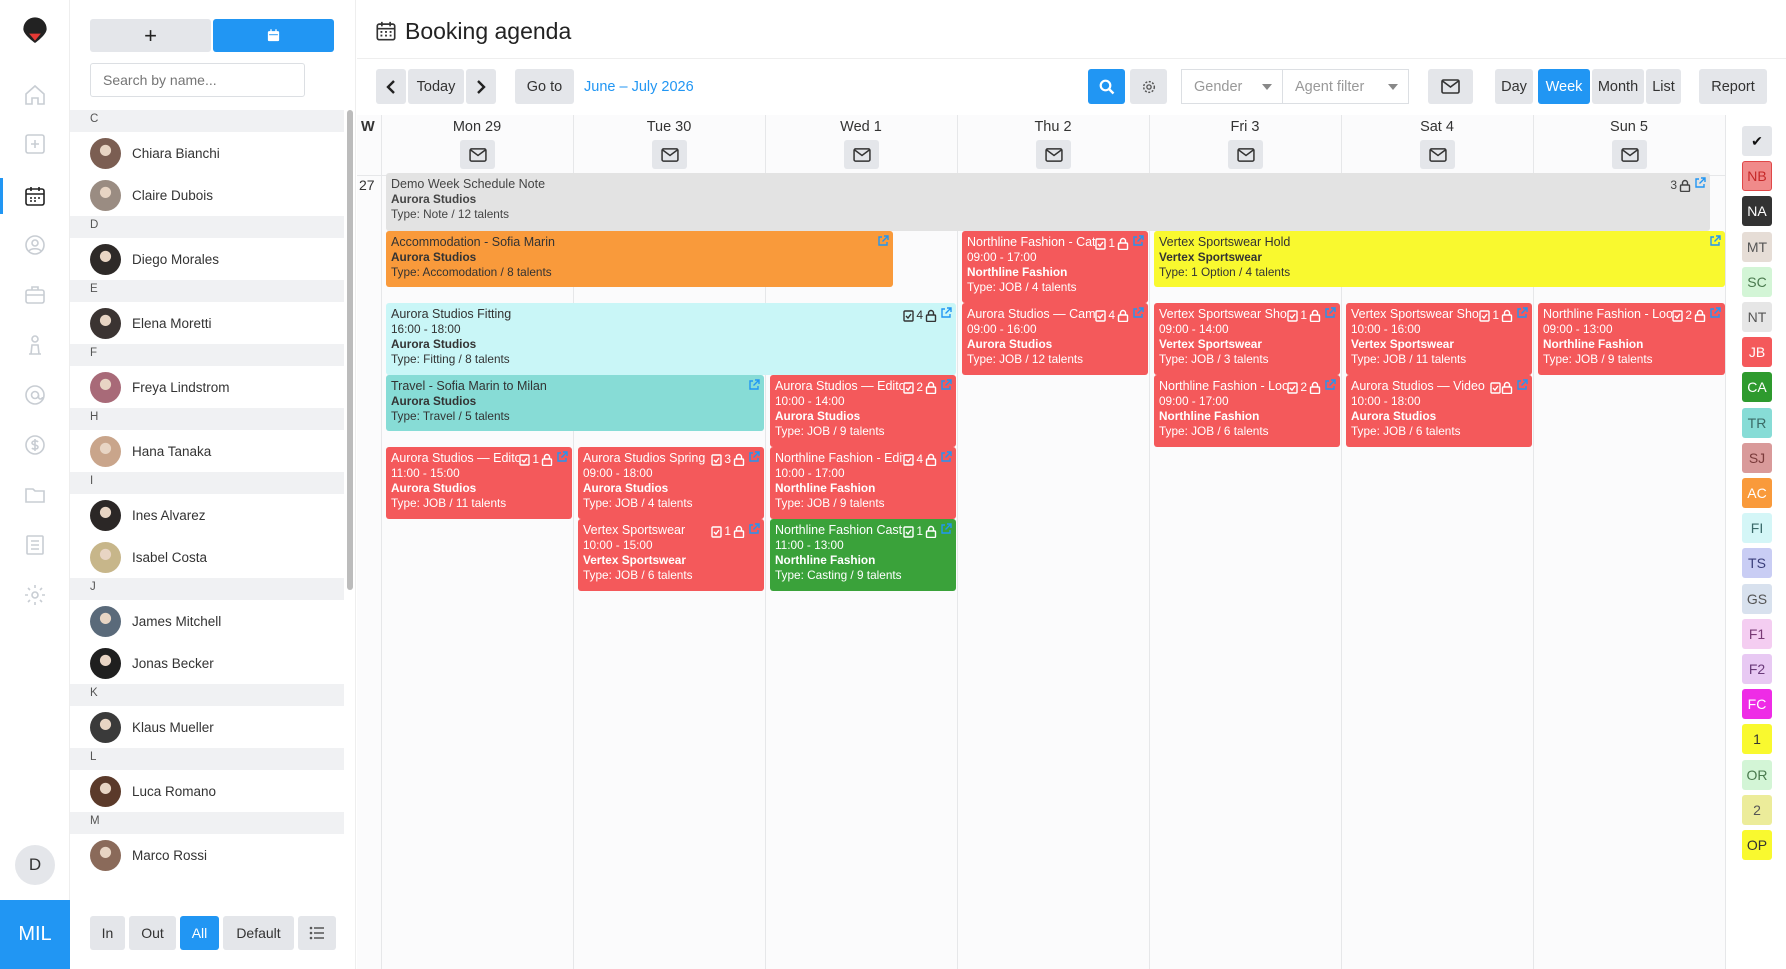 This screenshot has width=1786, height=969. I want to click on settings-button, so click(1148, 86).